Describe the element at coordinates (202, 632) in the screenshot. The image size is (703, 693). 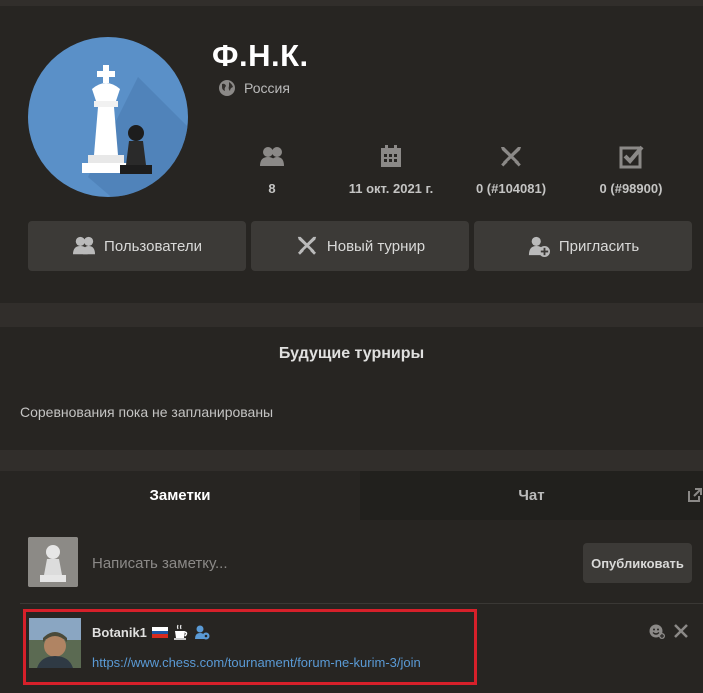
I see `staff-user-icon` at that location.